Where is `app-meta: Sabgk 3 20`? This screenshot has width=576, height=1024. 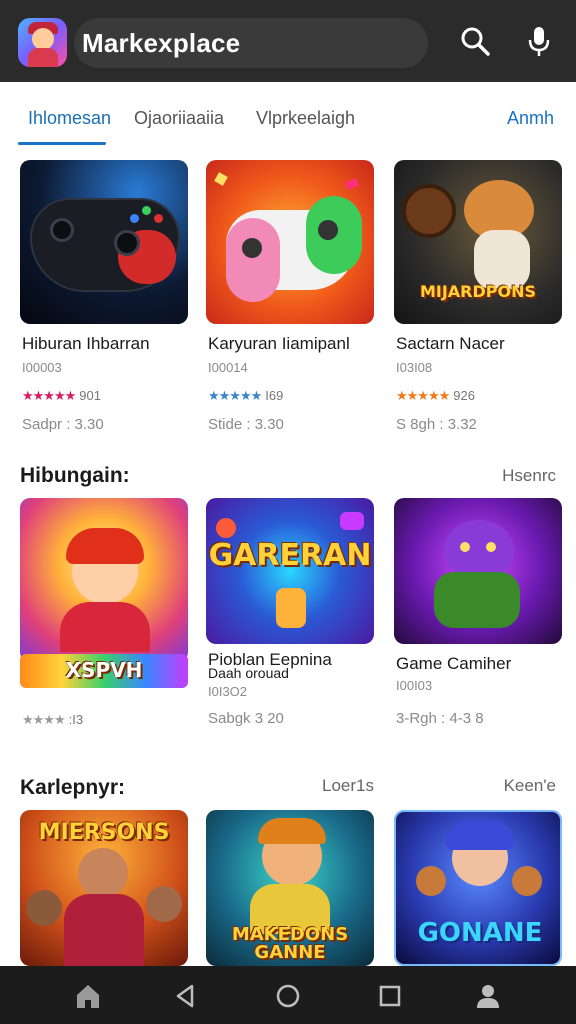 app-meta: Sabgk 3 20 is located at coordinates (246, 718).